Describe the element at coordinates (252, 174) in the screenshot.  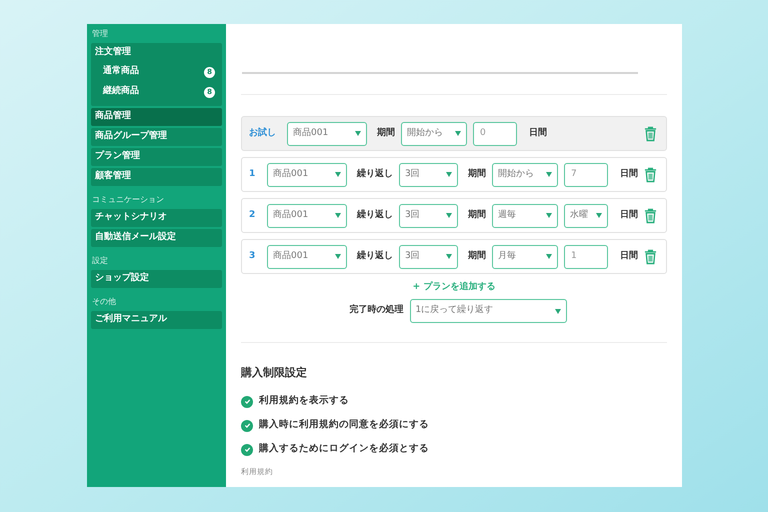
I see `plan-number: 1` at that location.